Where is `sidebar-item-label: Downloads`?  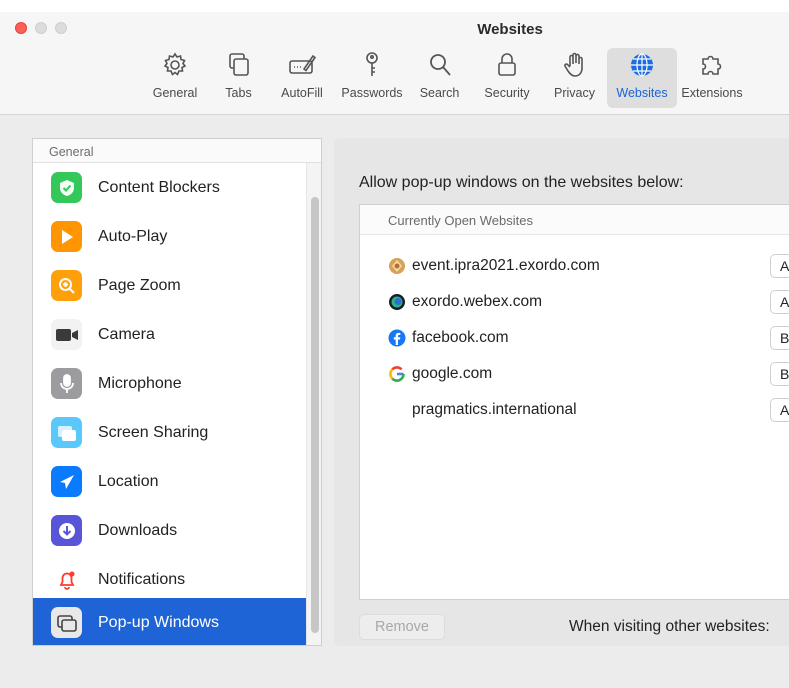 sidebar-item-label: Downloads is located at coordinates (138, 530).